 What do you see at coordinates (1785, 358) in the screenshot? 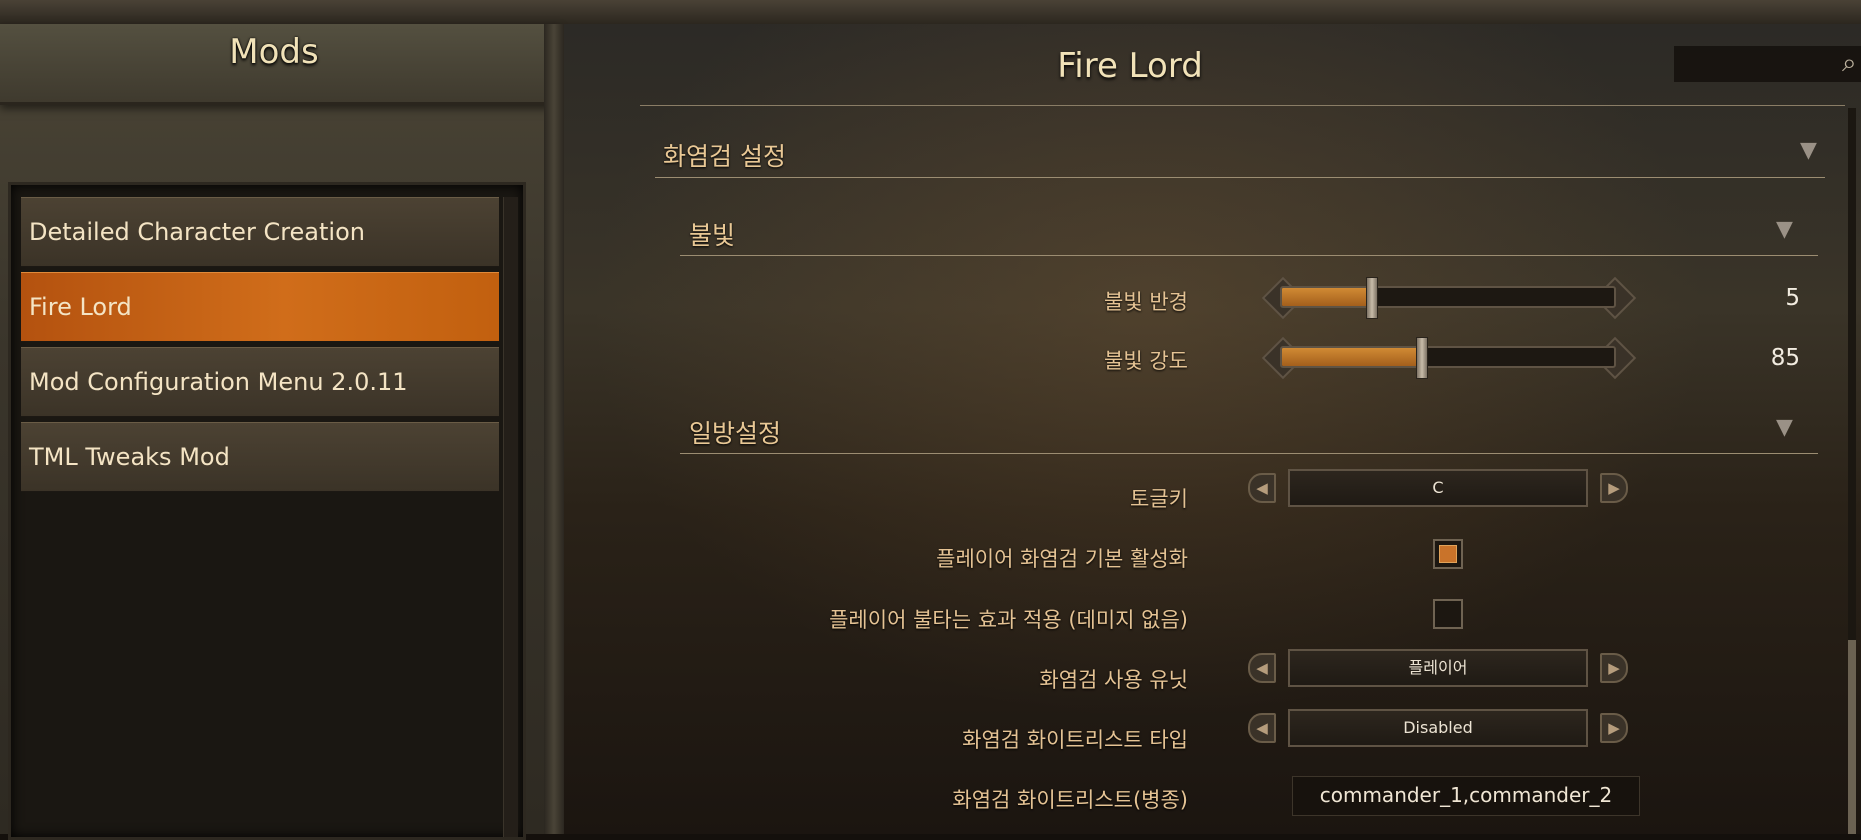
I see `slider-value: 85` at bounding box center [1785, 358].